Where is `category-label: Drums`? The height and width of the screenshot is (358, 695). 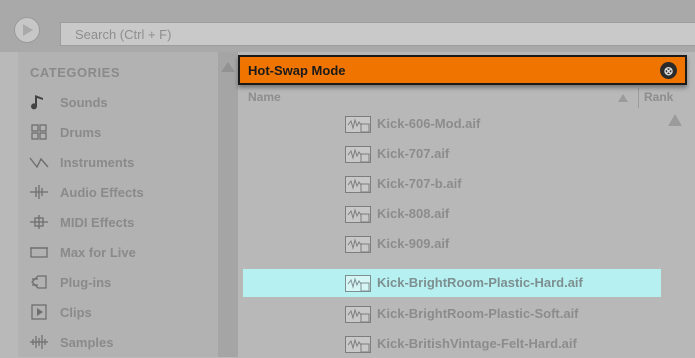 category-label: Drums is located at coordinates (81, 132).